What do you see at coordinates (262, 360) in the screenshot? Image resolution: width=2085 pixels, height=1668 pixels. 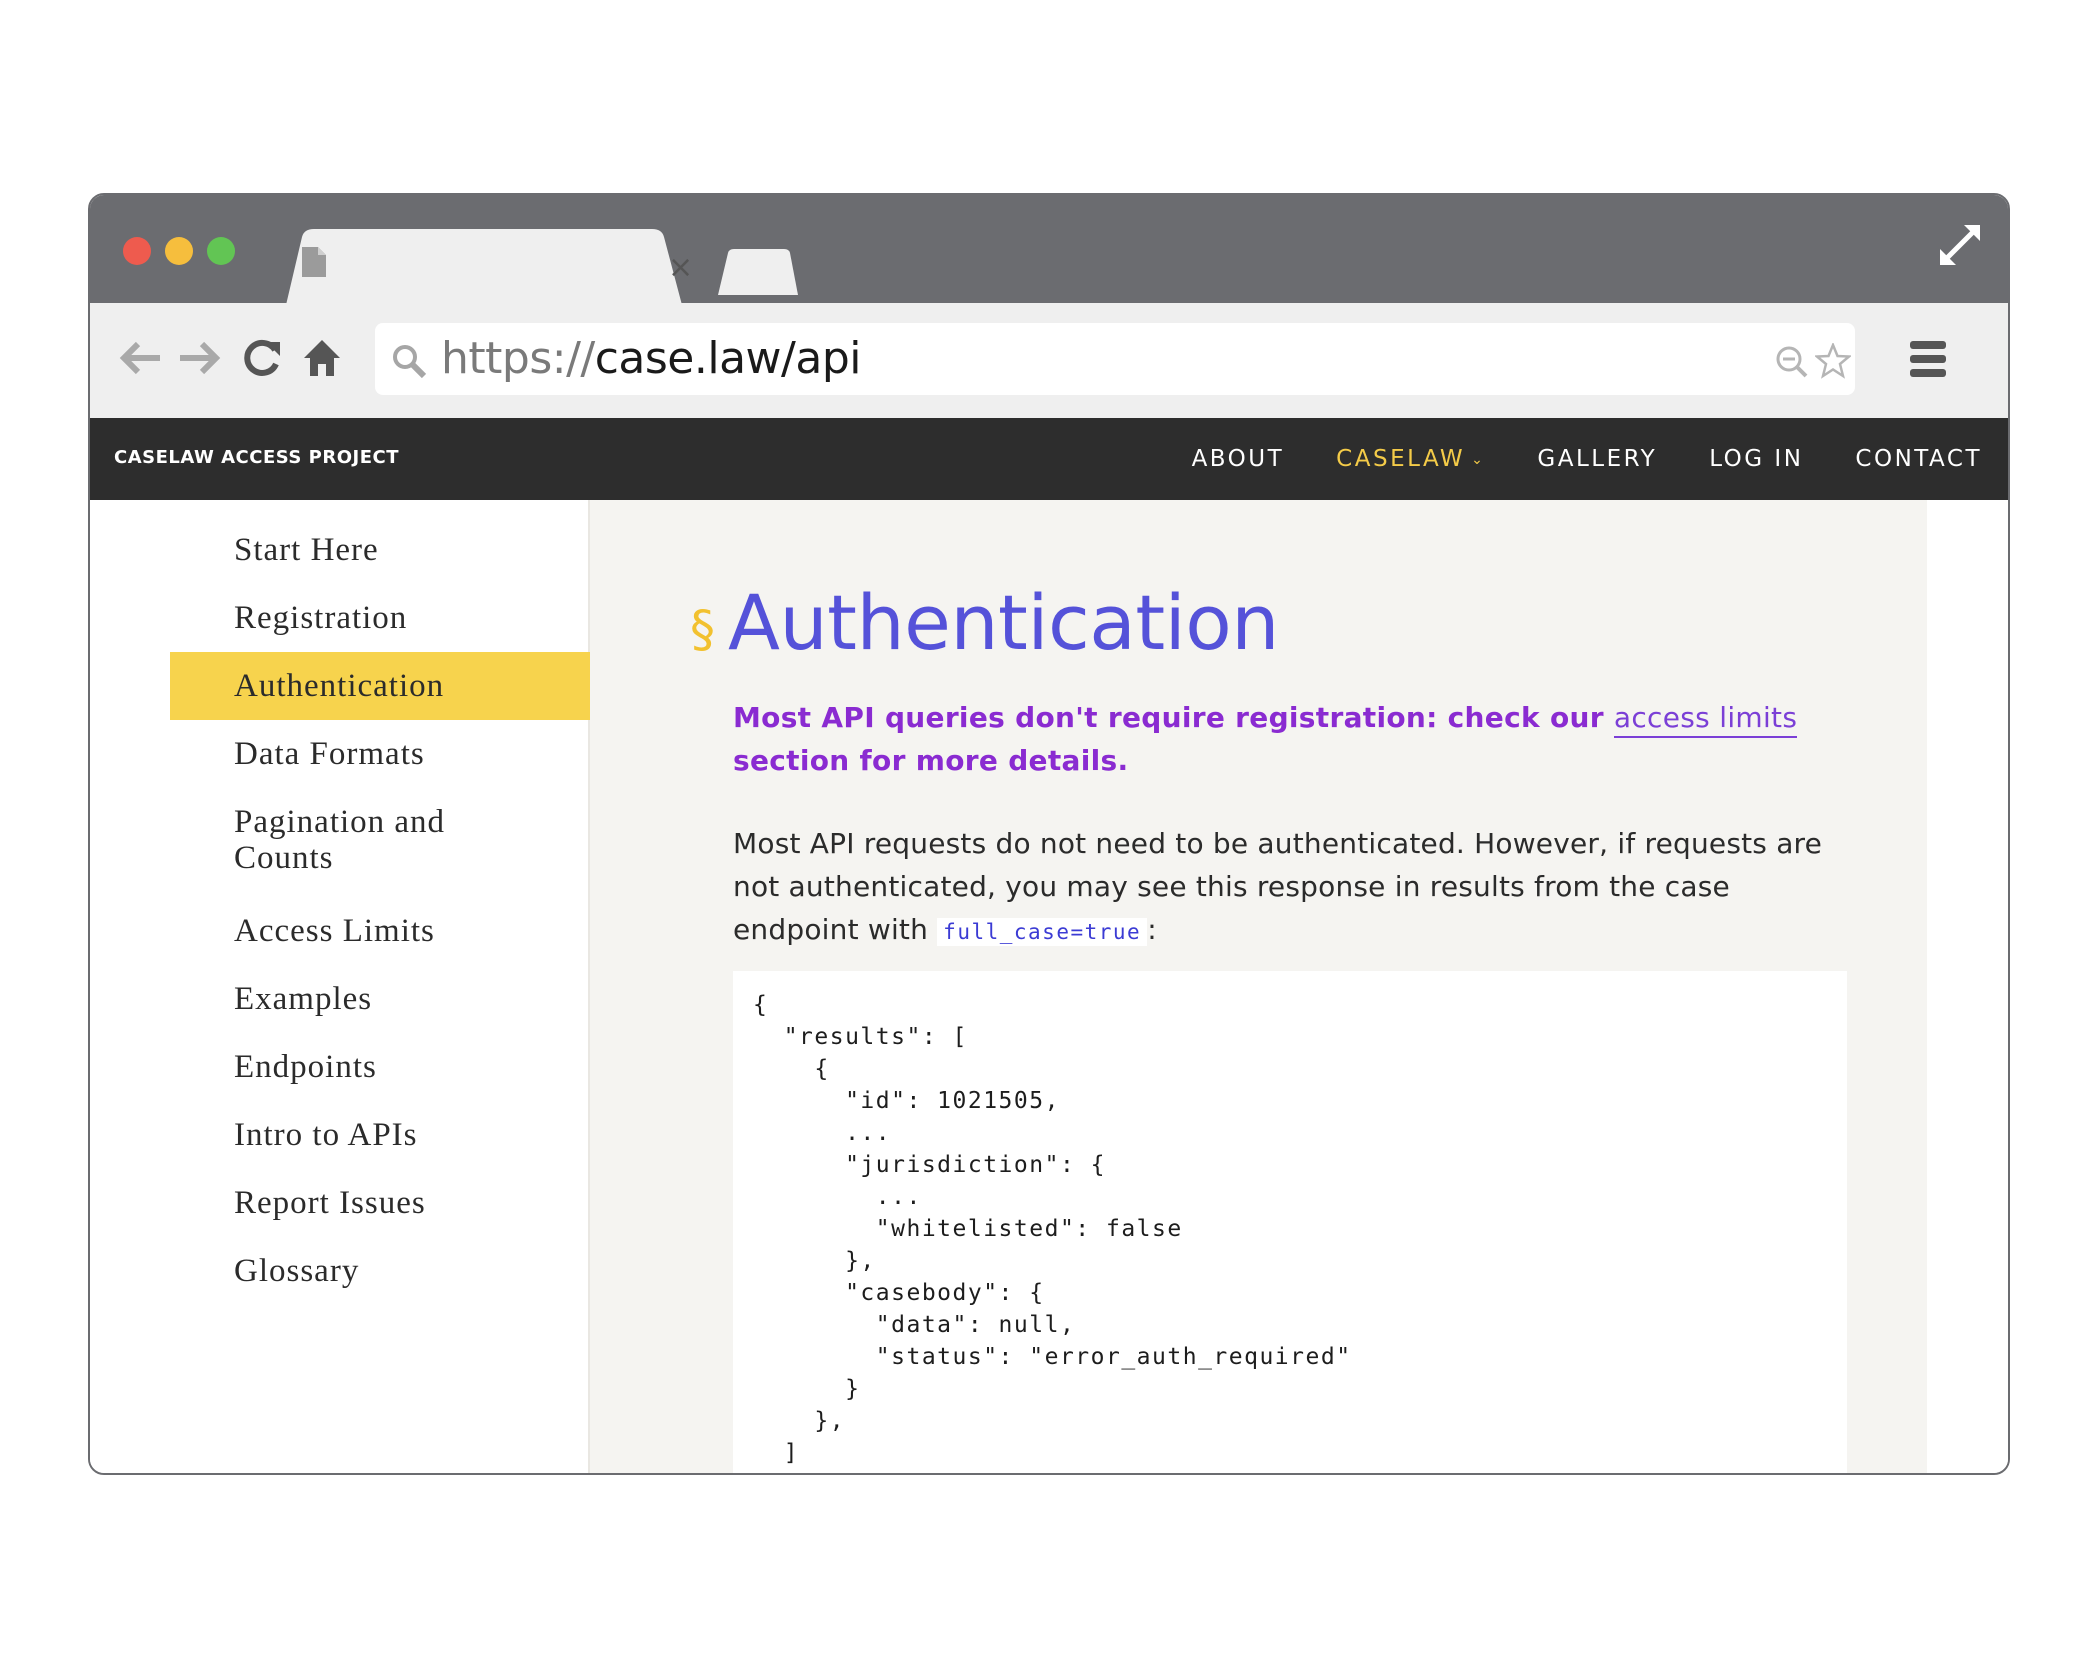 I see `reload-icon` at bounding box center [262, 360].